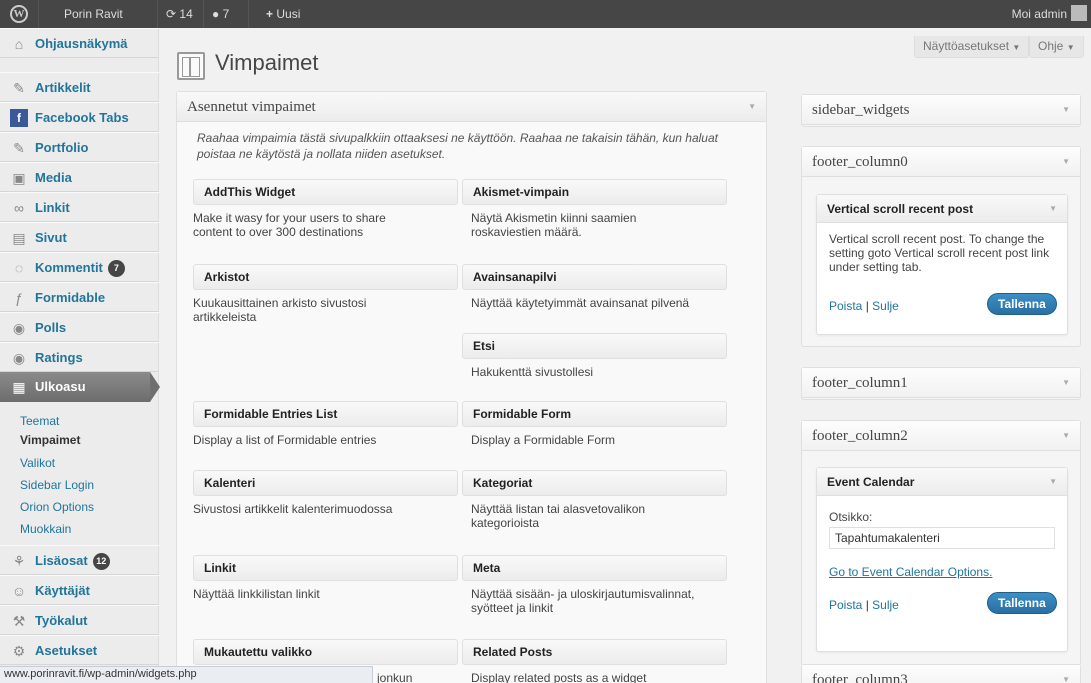  What do you see at coordinates (900, 209) in the screenshot?
I see `widget-title: Vertical scroll recent post` at bounding box center [900, 209].